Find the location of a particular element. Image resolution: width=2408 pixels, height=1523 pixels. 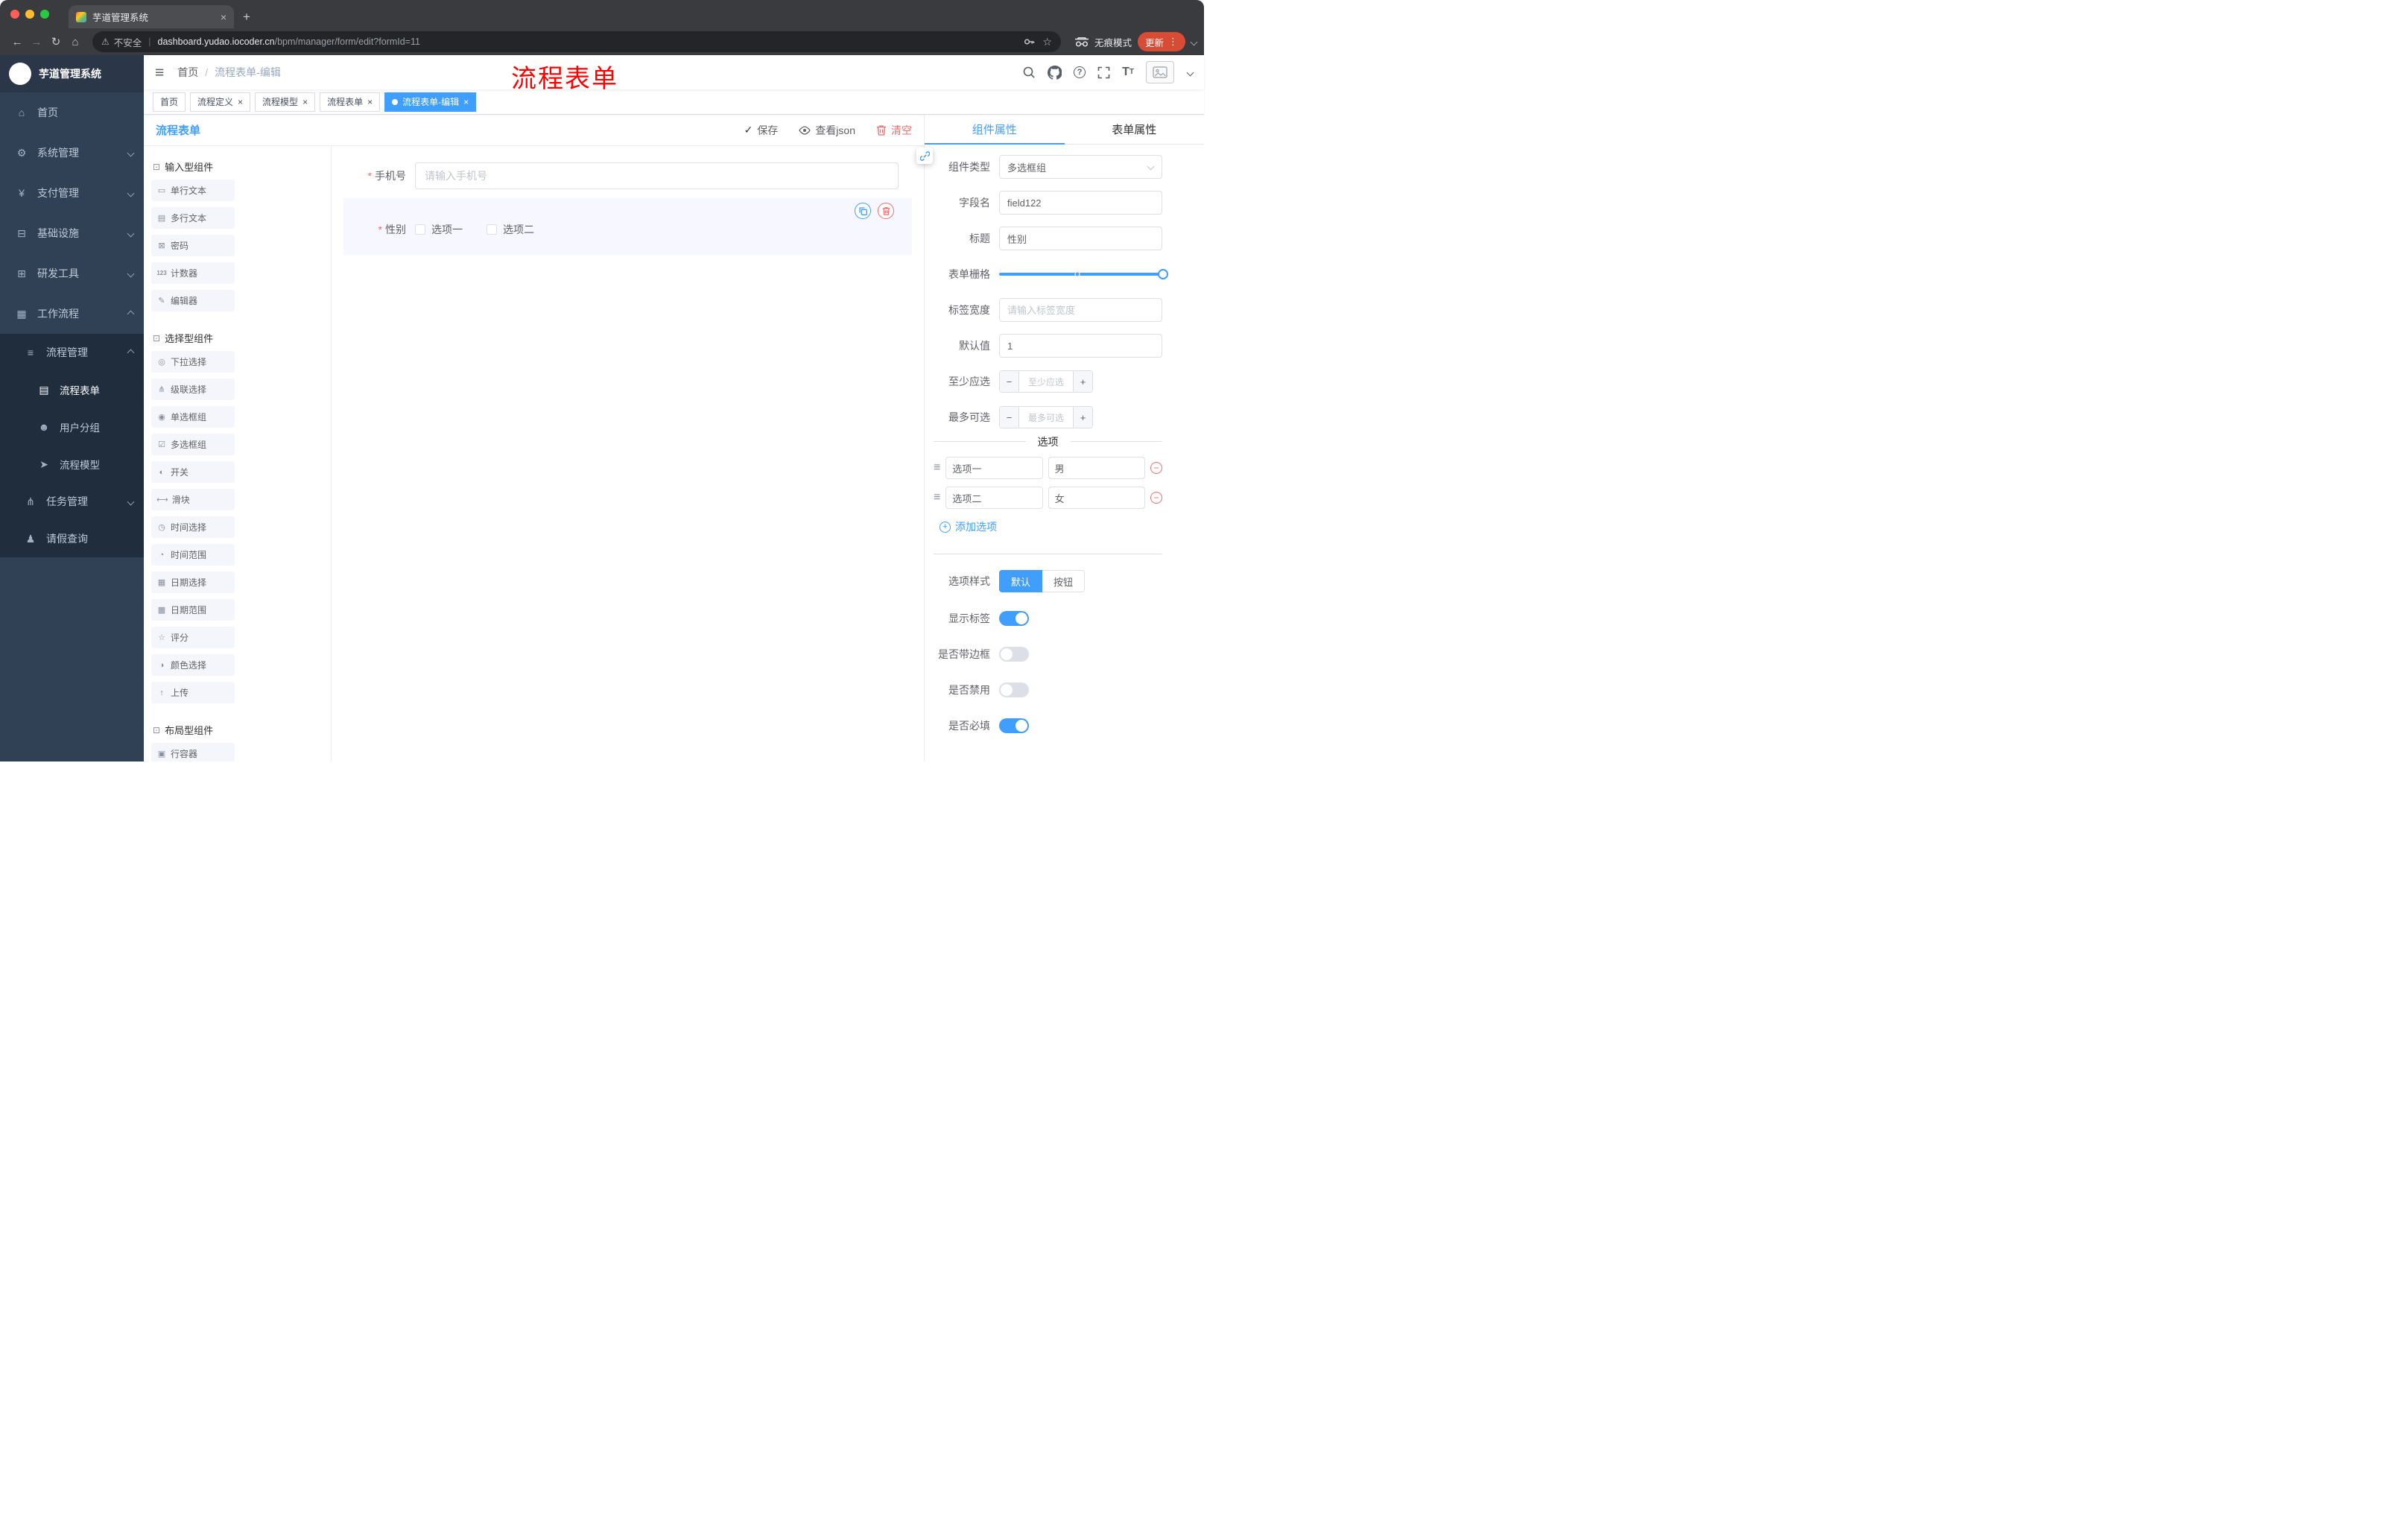

update-browser-button: 更新 ⋮ is located at coordinates (1161, 41).